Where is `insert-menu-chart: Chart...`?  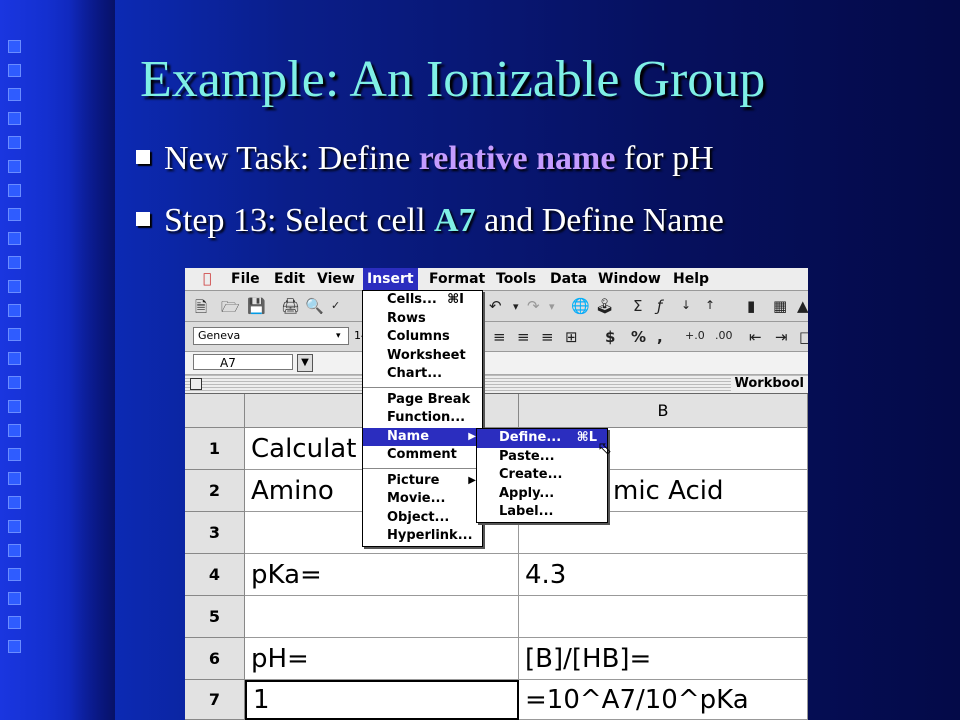 insert-menu-chart: Chart... is located at coordinates (422, 374).